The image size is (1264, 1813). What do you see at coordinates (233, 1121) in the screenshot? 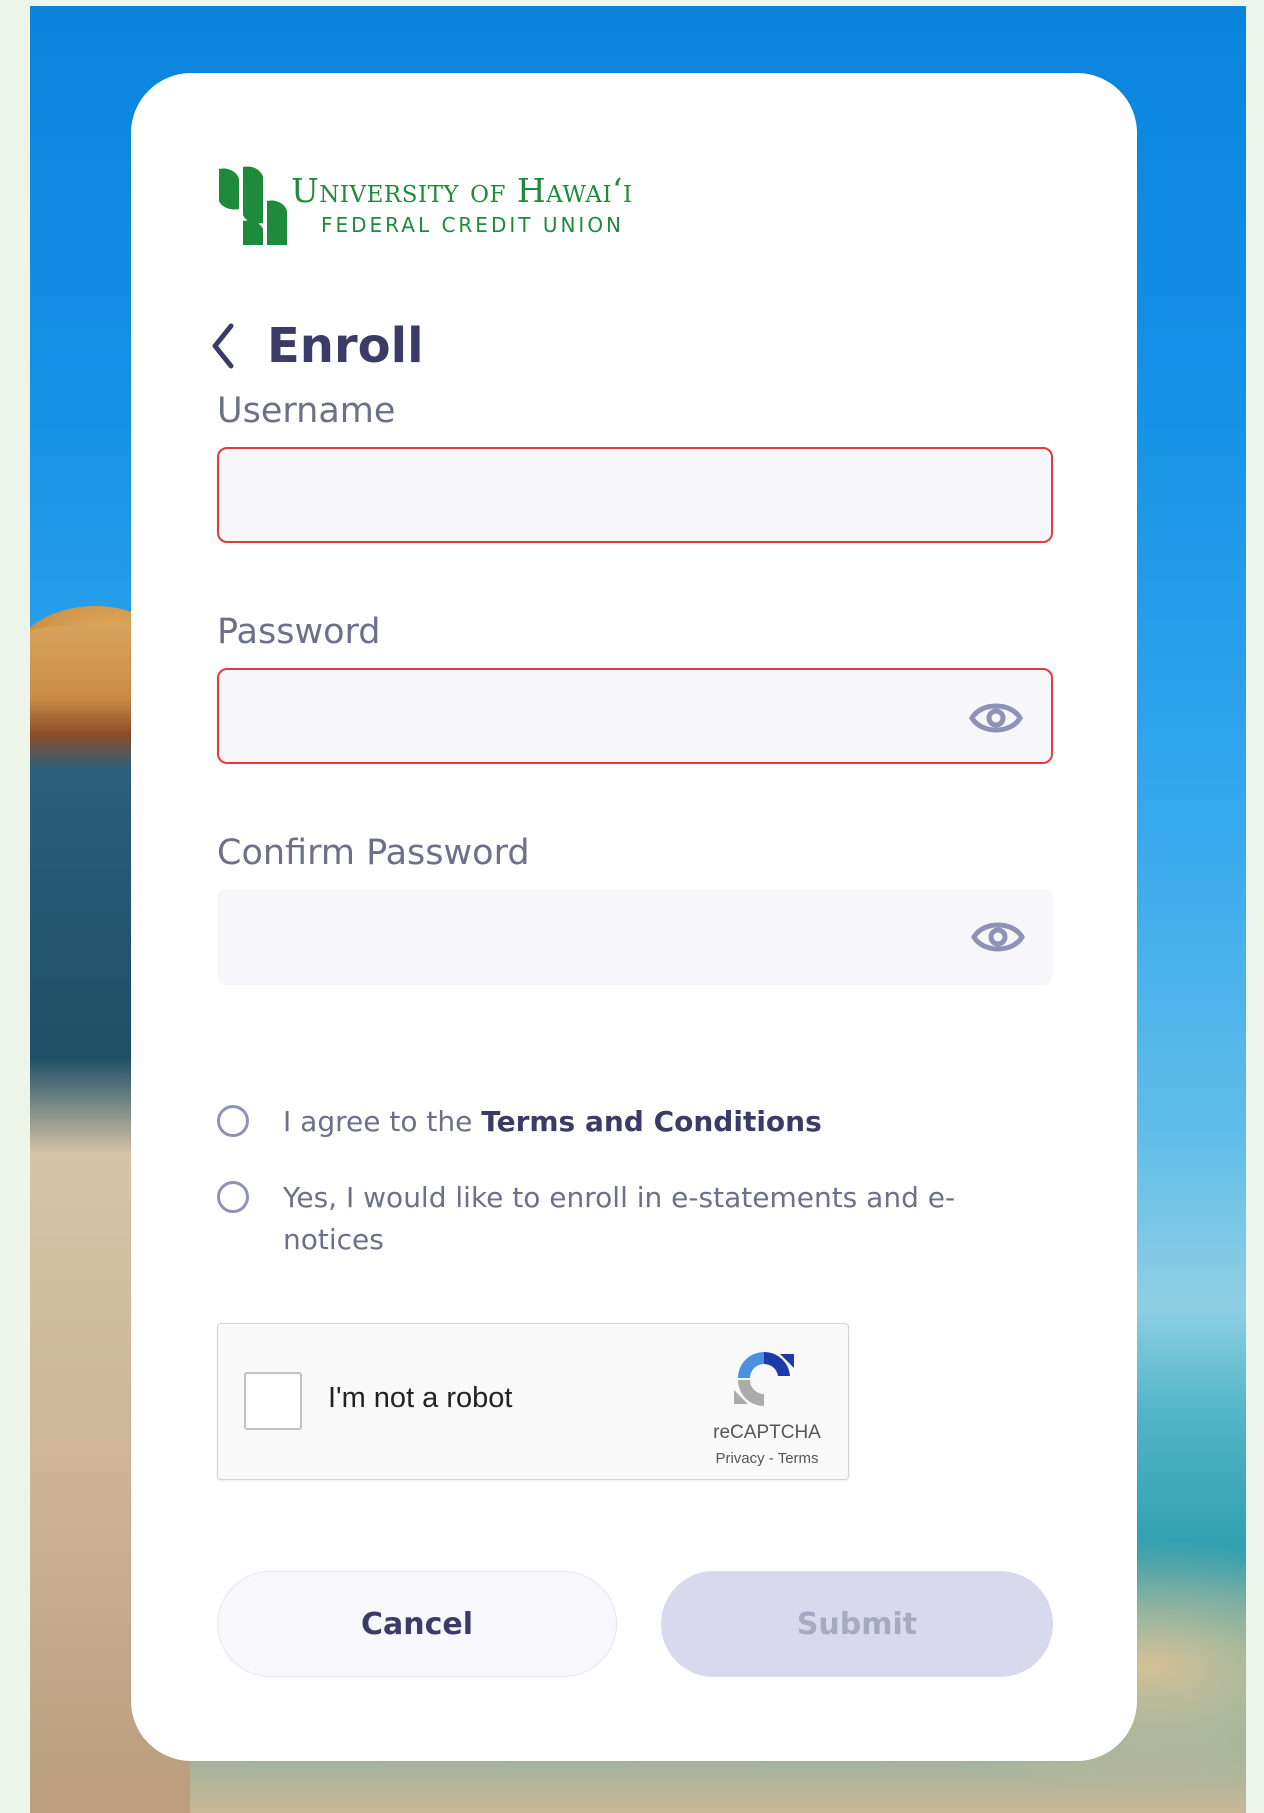
I see `terms-radio` at bounding box center [233, 1121].